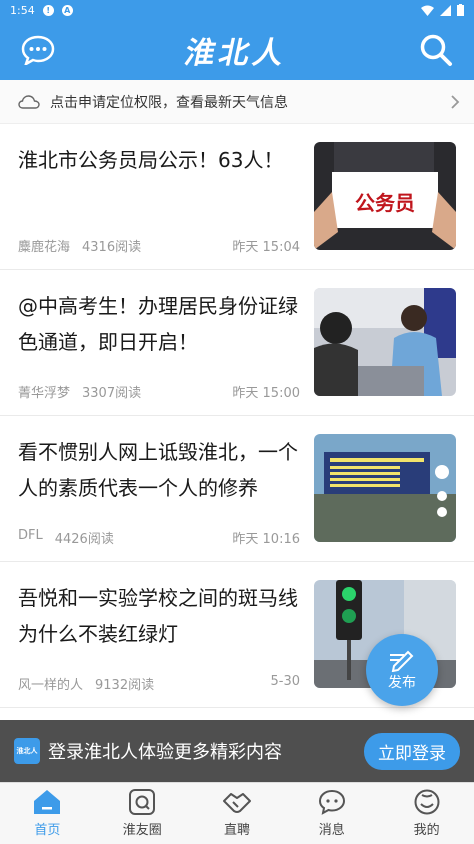 The height and width of the screenshot is (844, 474). Describe the element at coordinates (236, 803) in the screenshot. I see `handshake-icon` at that location.